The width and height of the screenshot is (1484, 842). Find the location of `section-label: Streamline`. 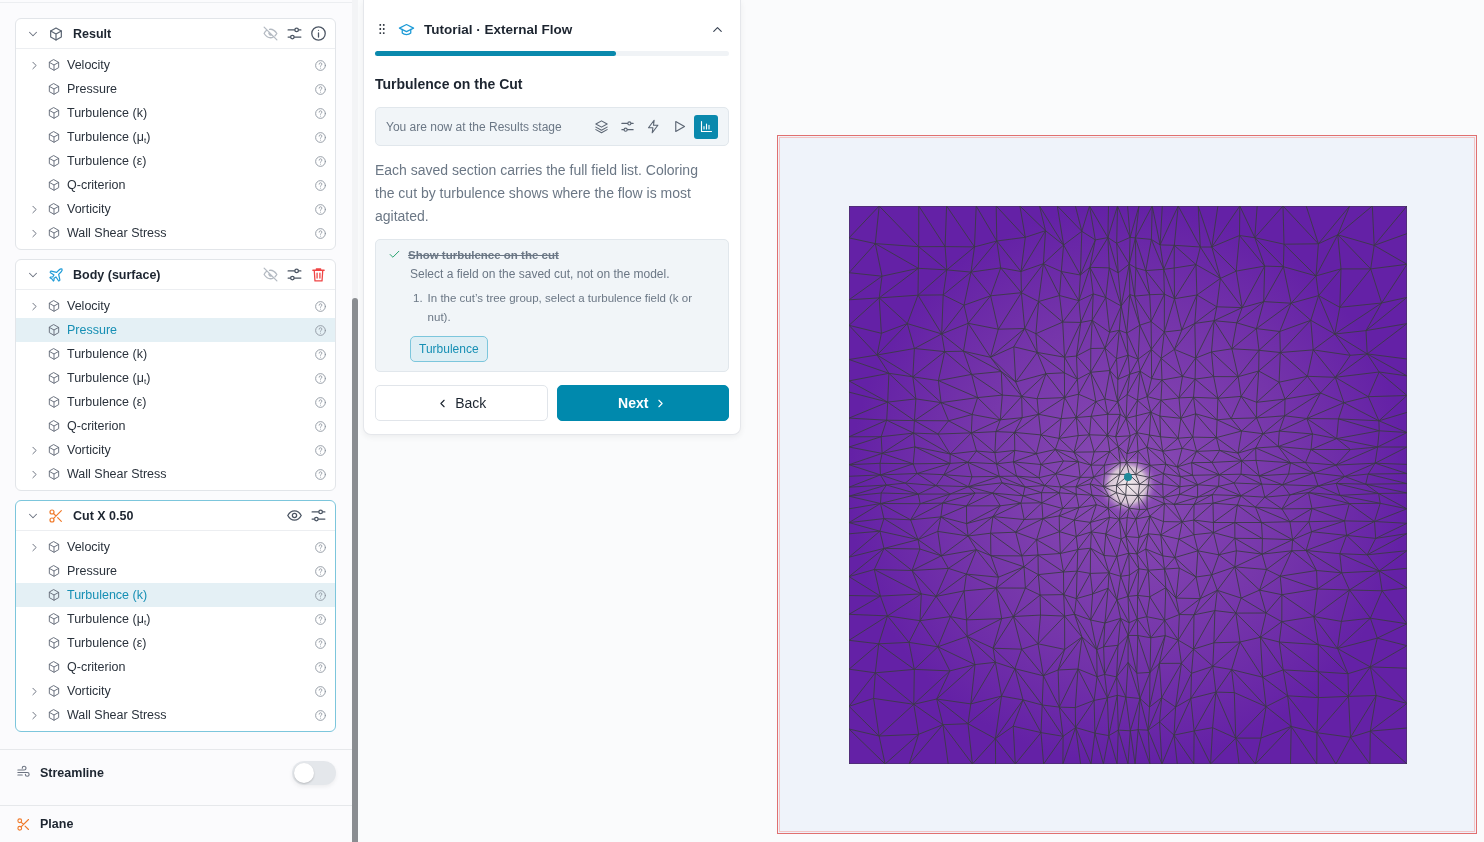

section-label: Streamline is located at coordinates (72, 772).